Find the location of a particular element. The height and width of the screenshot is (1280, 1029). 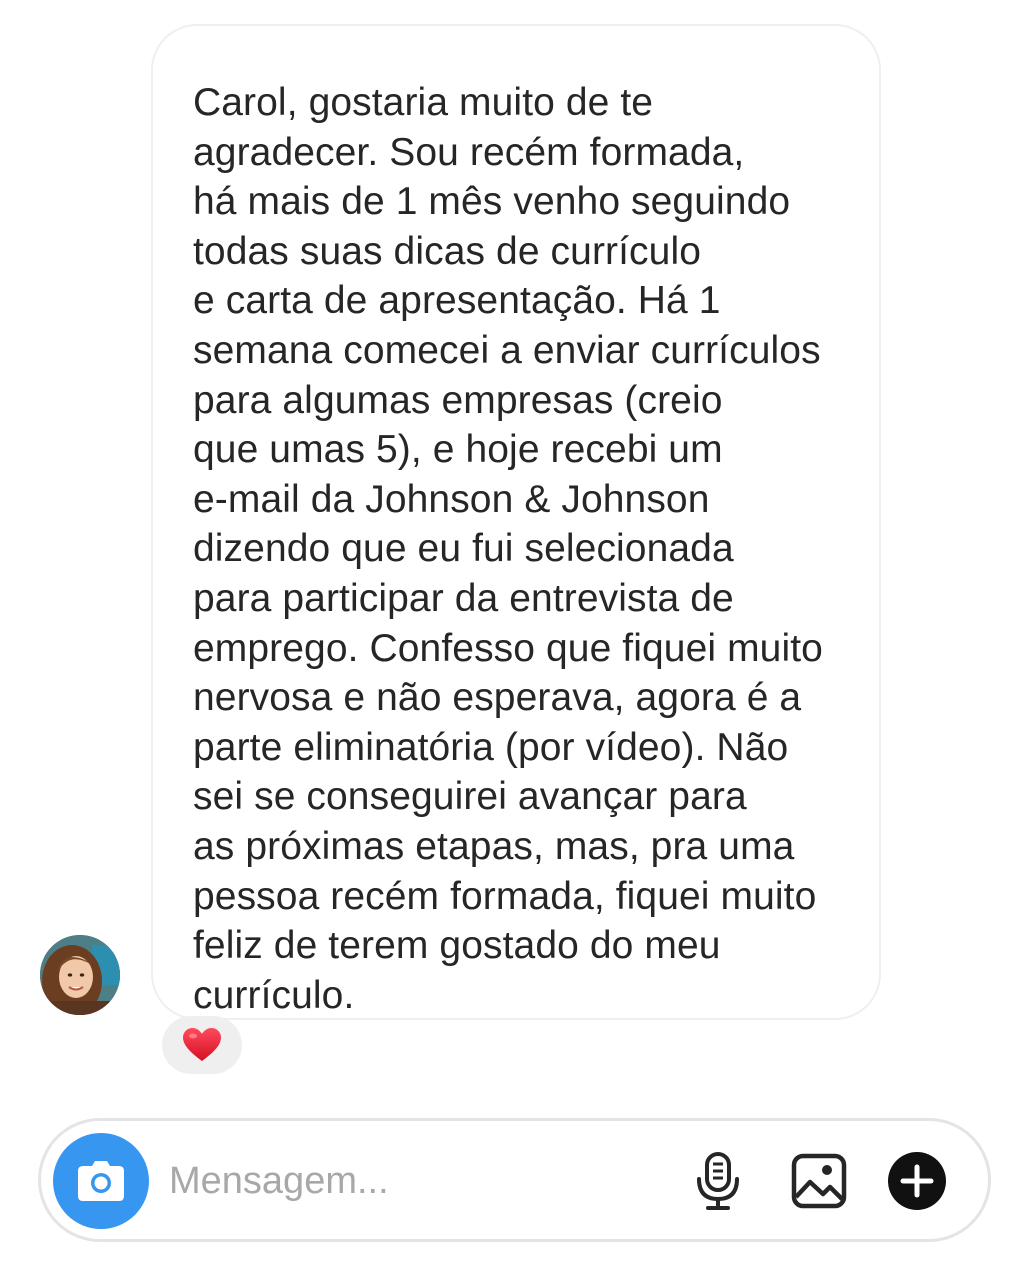

gallery-icon is located at coordinates (819, 1181).